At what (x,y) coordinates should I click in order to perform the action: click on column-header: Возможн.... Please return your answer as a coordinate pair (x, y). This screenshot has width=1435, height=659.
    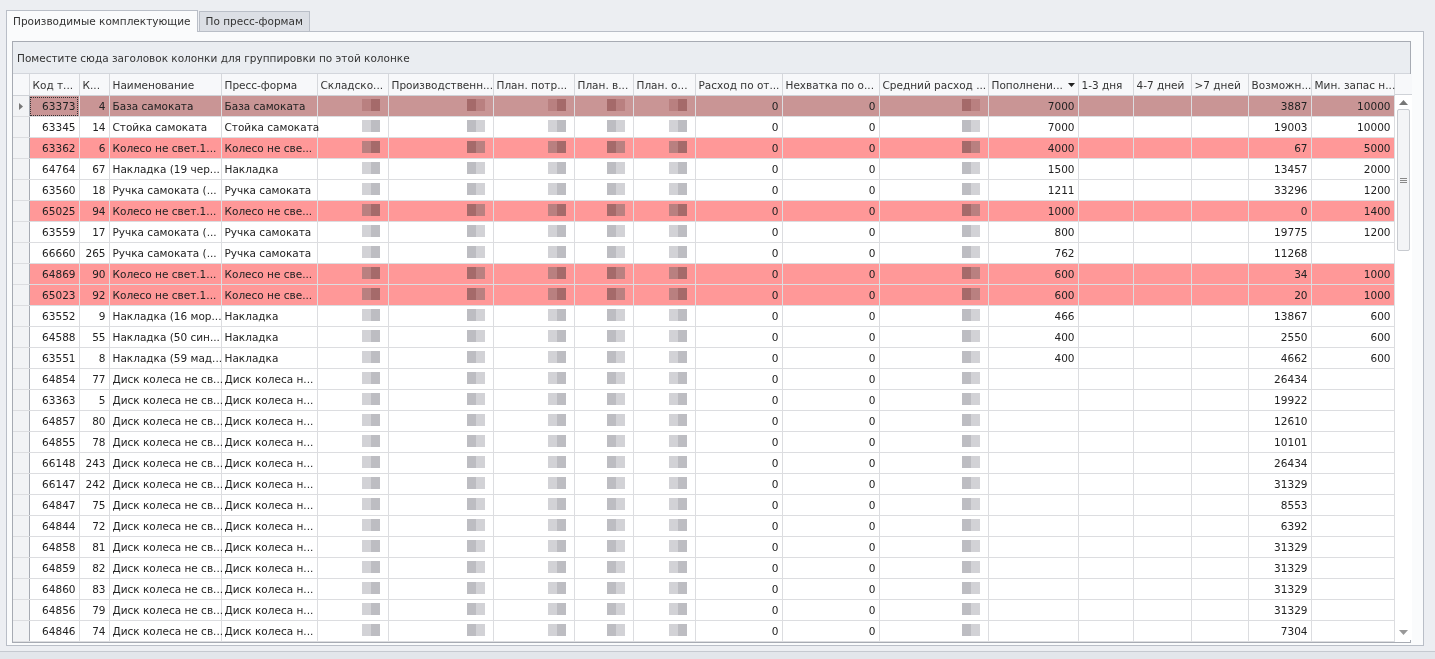
    Looking at the image, I should click on (1279, 85).